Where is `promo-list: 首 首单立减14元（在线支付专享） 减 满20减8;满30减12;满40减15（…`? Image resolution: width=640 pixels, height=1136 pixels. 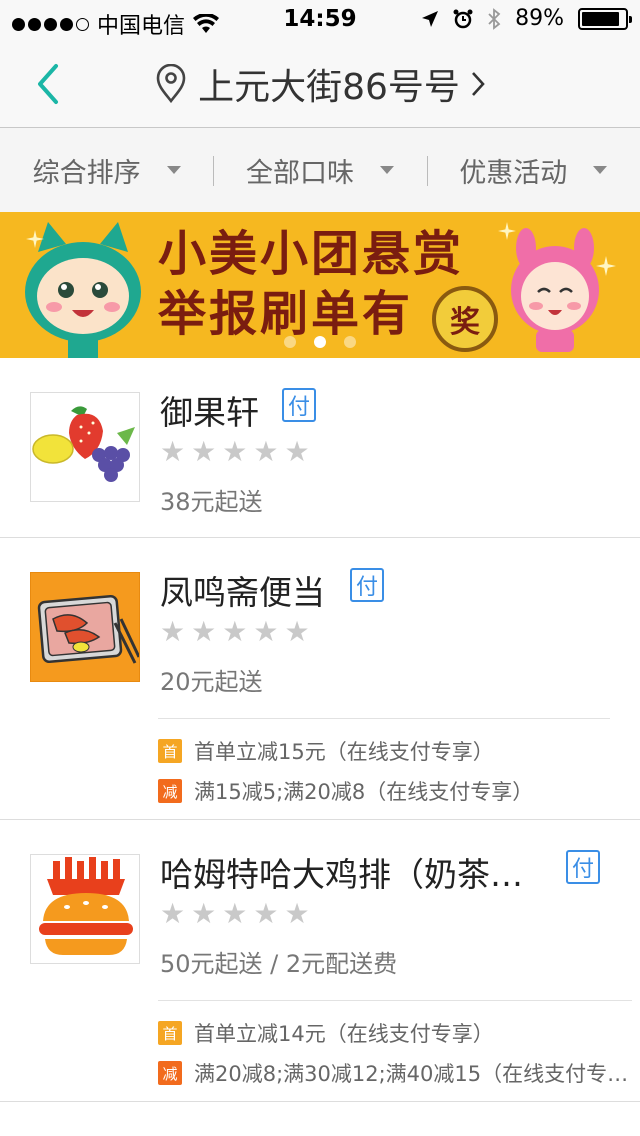
promo-list: 首 首单立减14元（在线支付专享） 减 满20减8;满30减12;满40减15（… is located at coordinates (395, 1046).